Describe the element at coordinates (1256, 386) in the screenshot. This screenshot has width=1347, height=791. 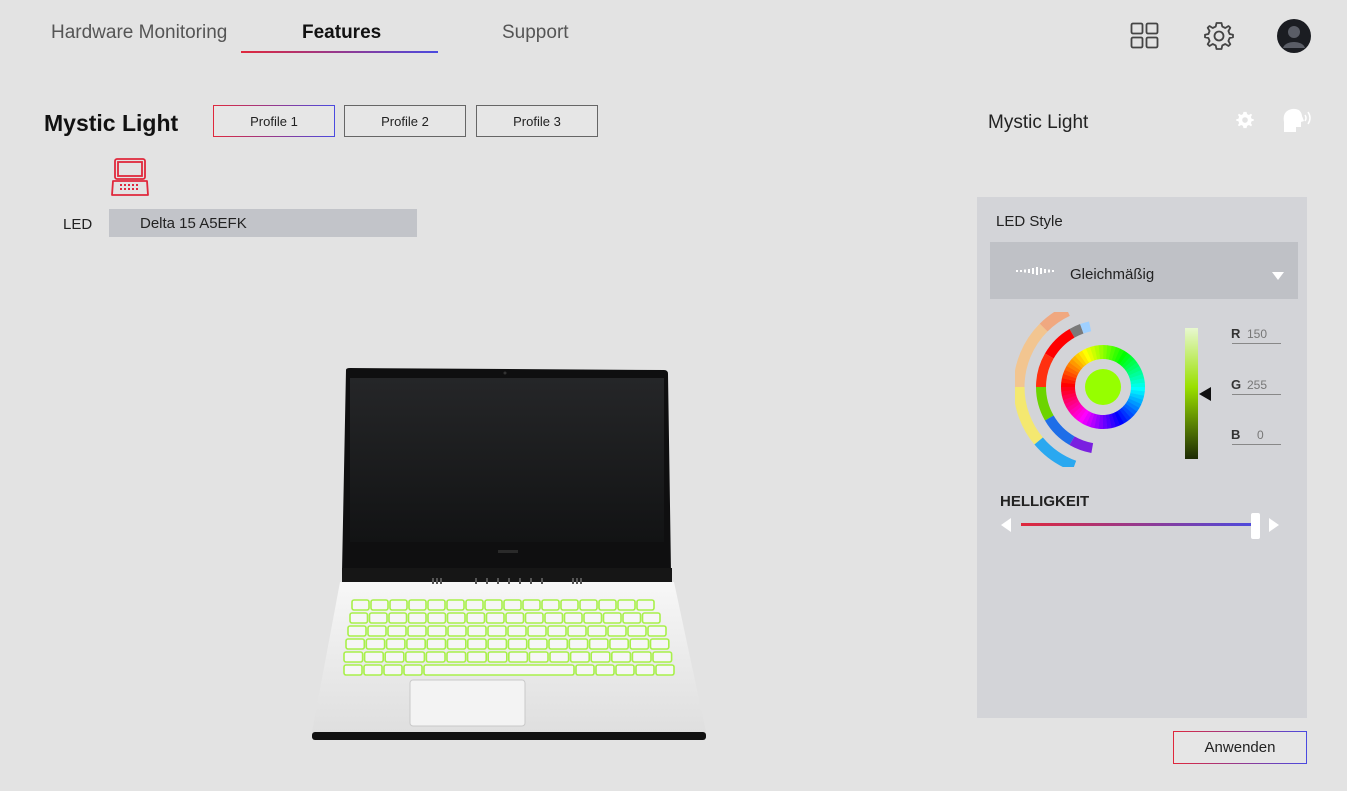
I see `g-value-field: 255` at that location.